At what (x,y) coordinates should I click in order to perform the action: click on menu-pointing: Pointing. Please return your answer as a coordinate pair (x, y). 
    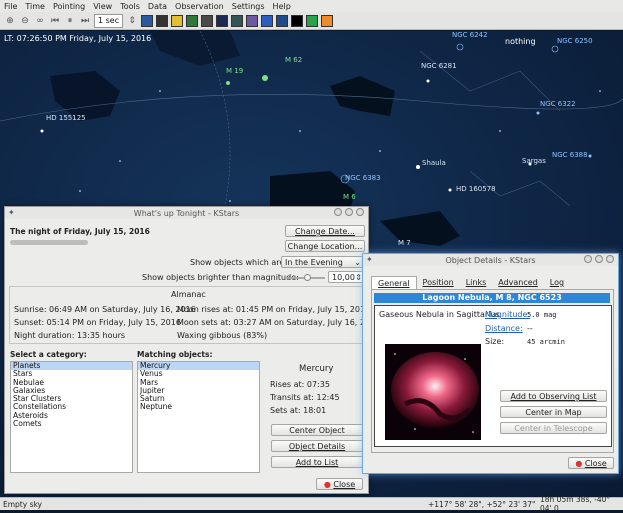
    Looking at the image, I should click on (69, 6).